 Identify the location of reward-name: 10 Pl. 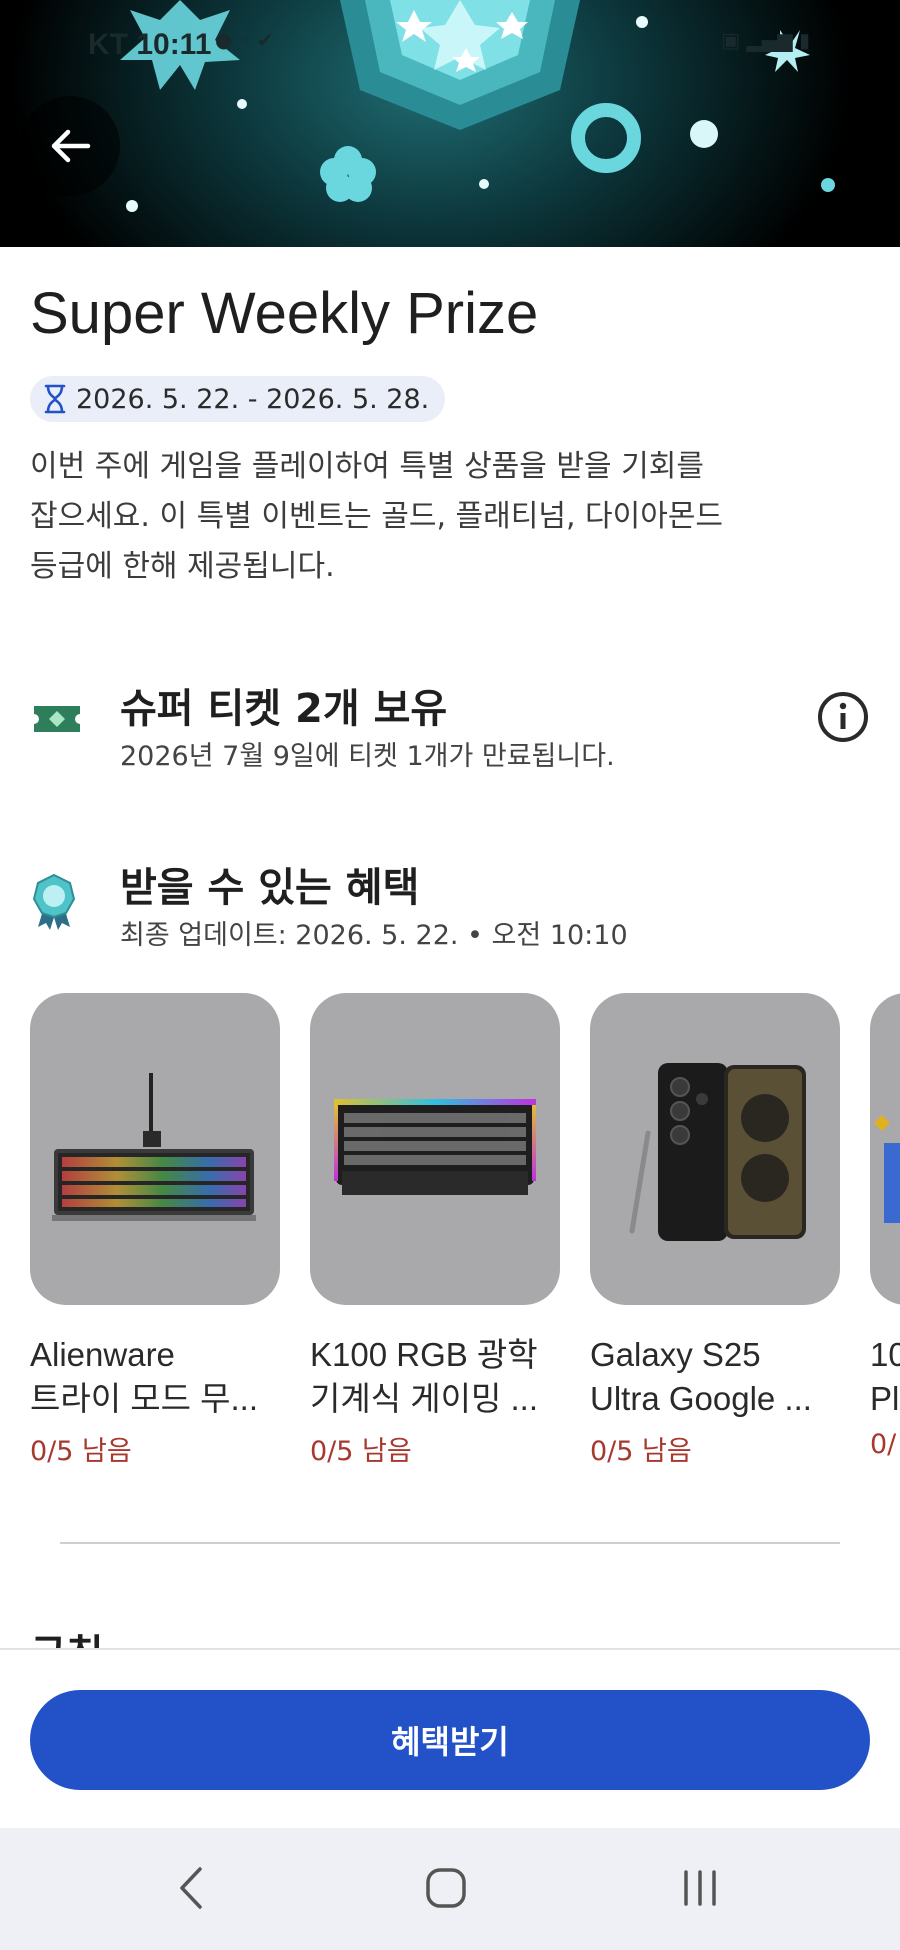
(885, 1377).